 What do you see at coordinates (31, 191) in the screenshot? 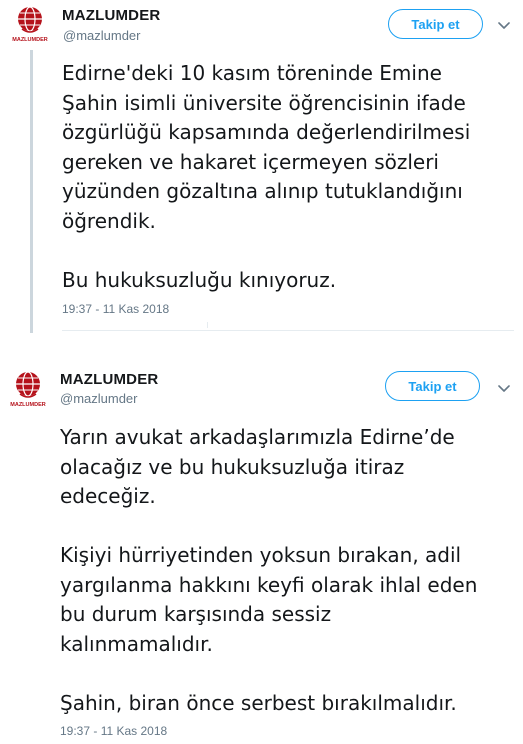
I see `thread-connector` at bounding box center [31, 191].